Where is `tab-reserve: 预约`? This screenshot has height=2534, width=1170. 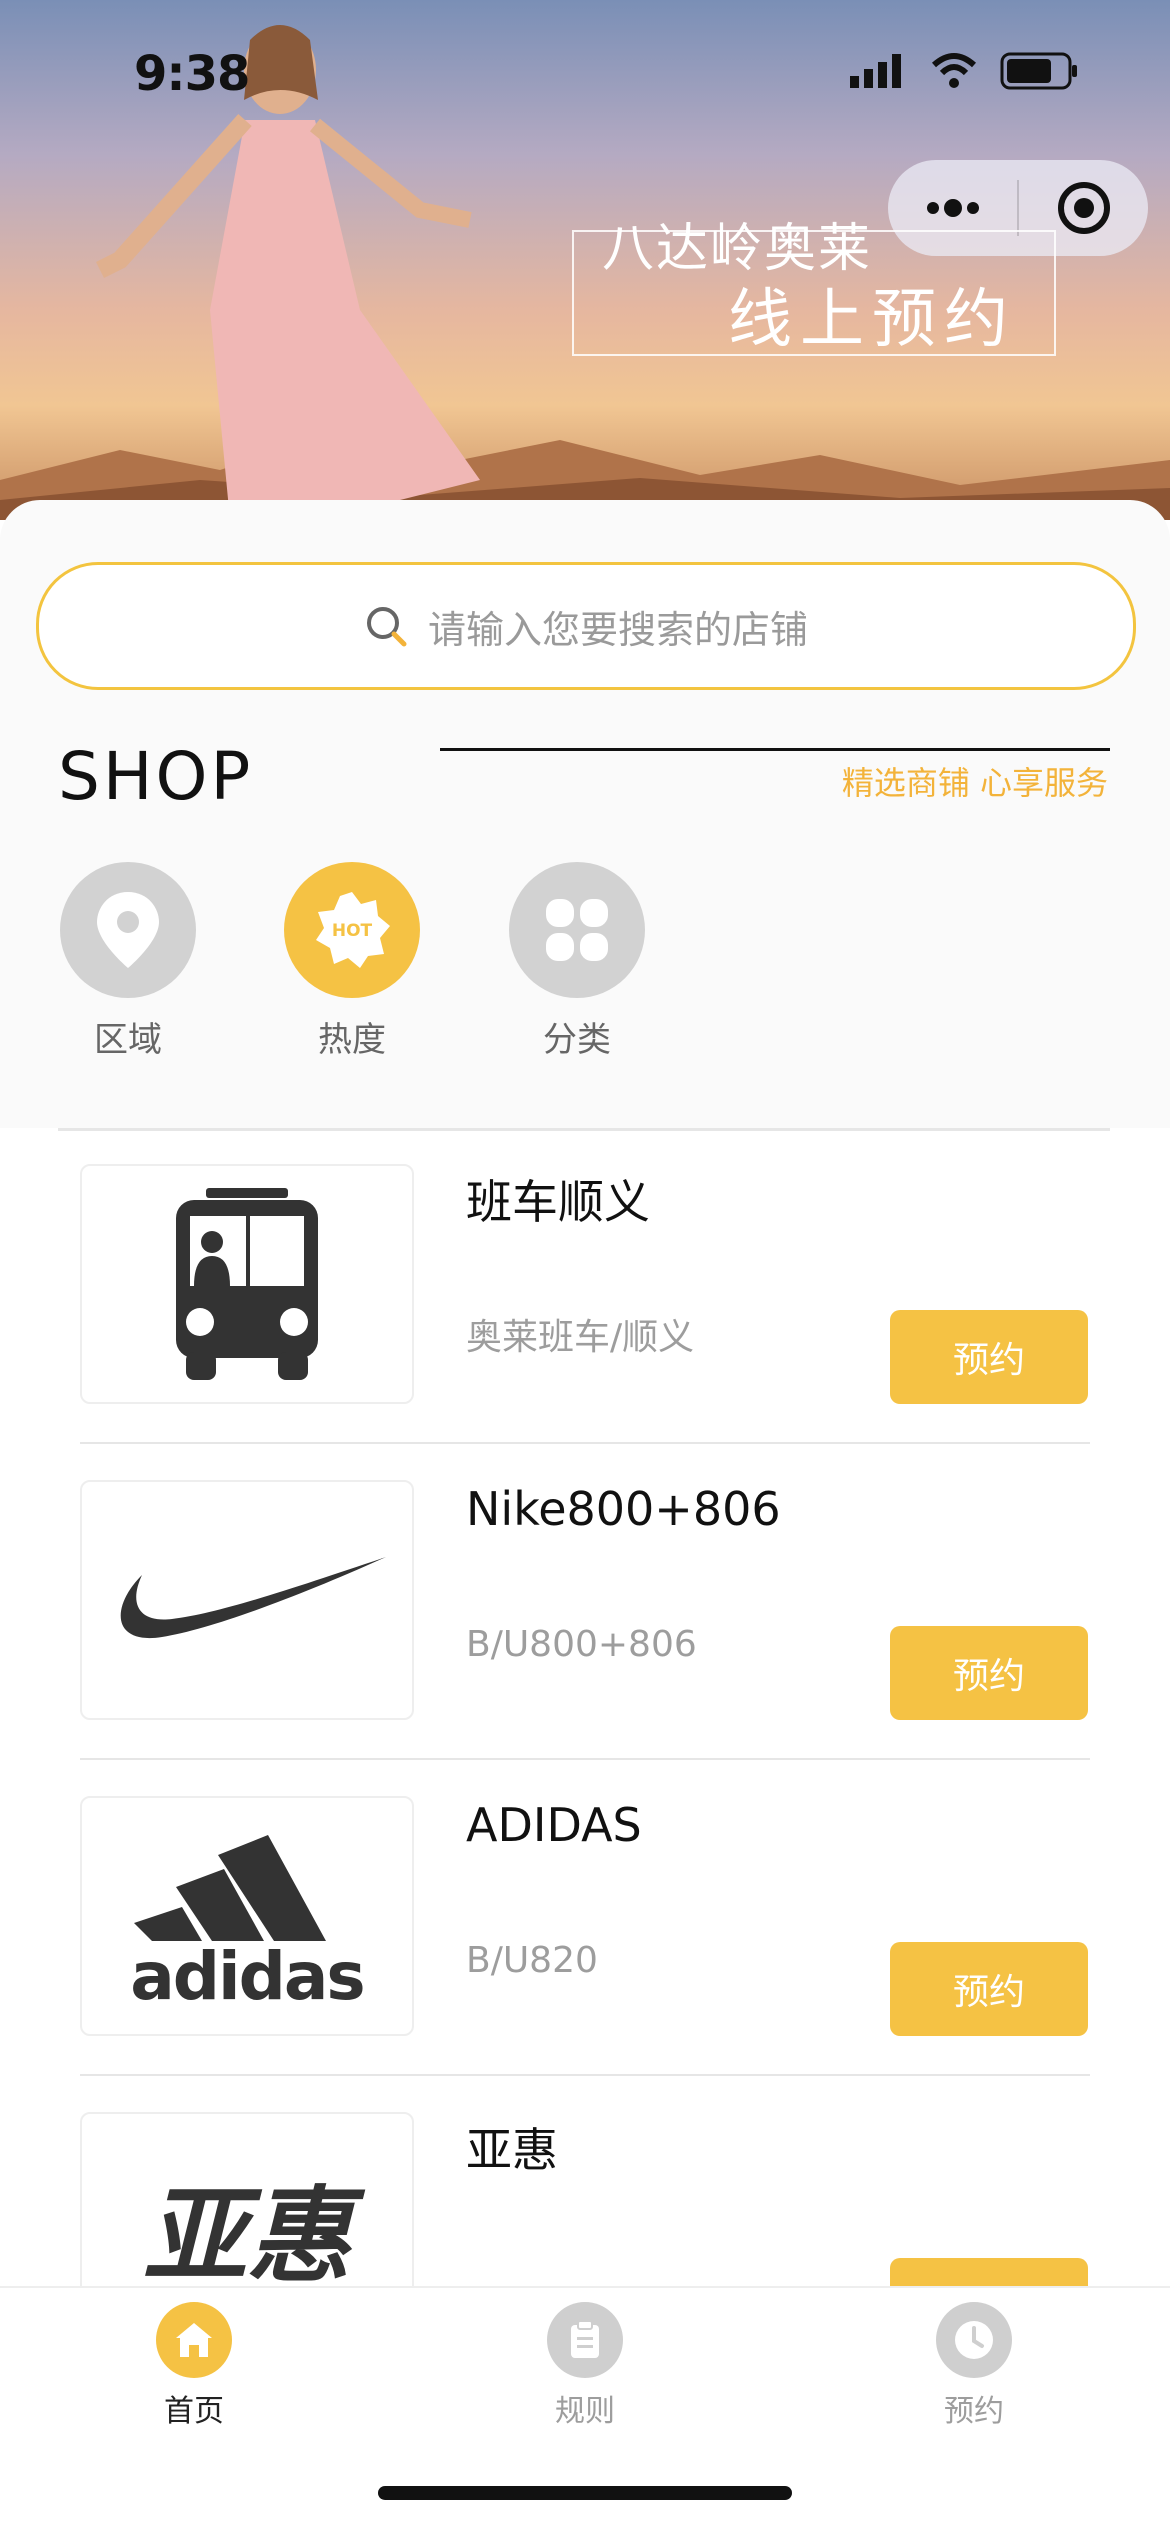 tab-reserve: 预约 is located at coordinates (974, 2366).